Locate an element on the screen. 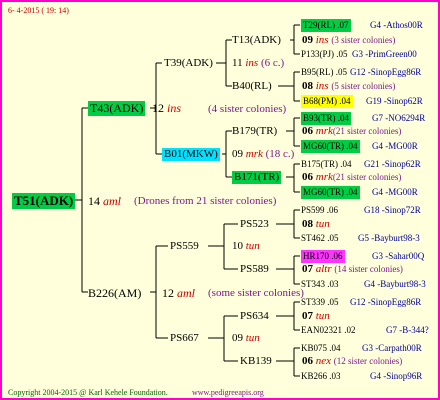  gen3-ps667-breed: tun is located at coordinates (252, 338).